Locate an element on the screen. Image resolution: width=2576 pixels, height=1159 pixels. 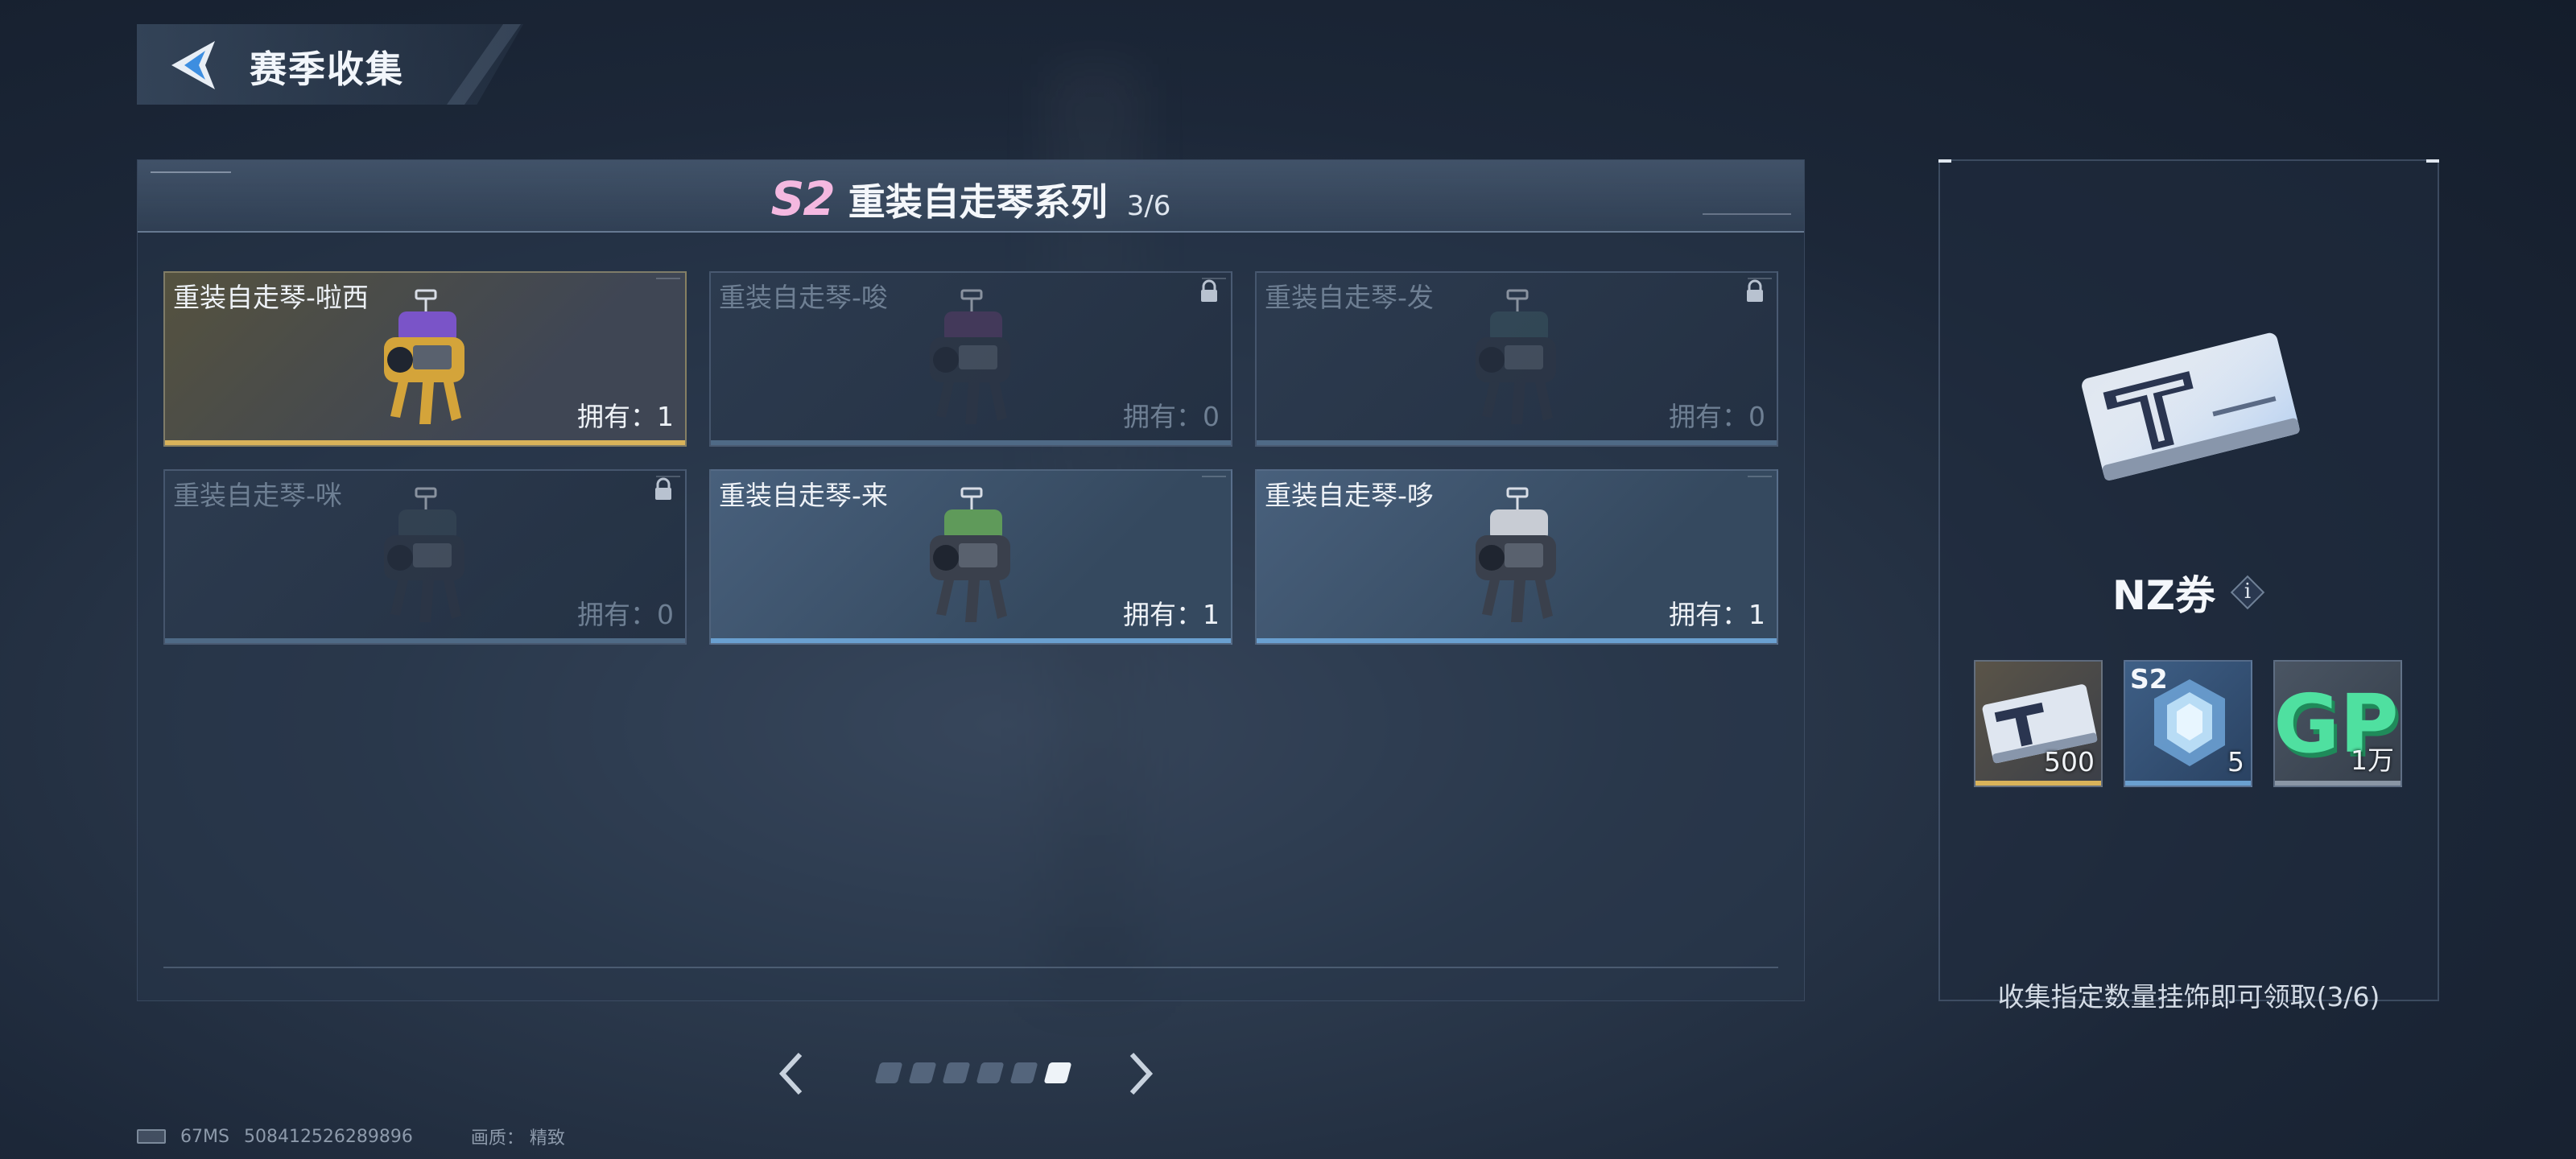
reward-item-list: 500 S2 5 GP GP 1万 is located at coordinates (2188, 723).